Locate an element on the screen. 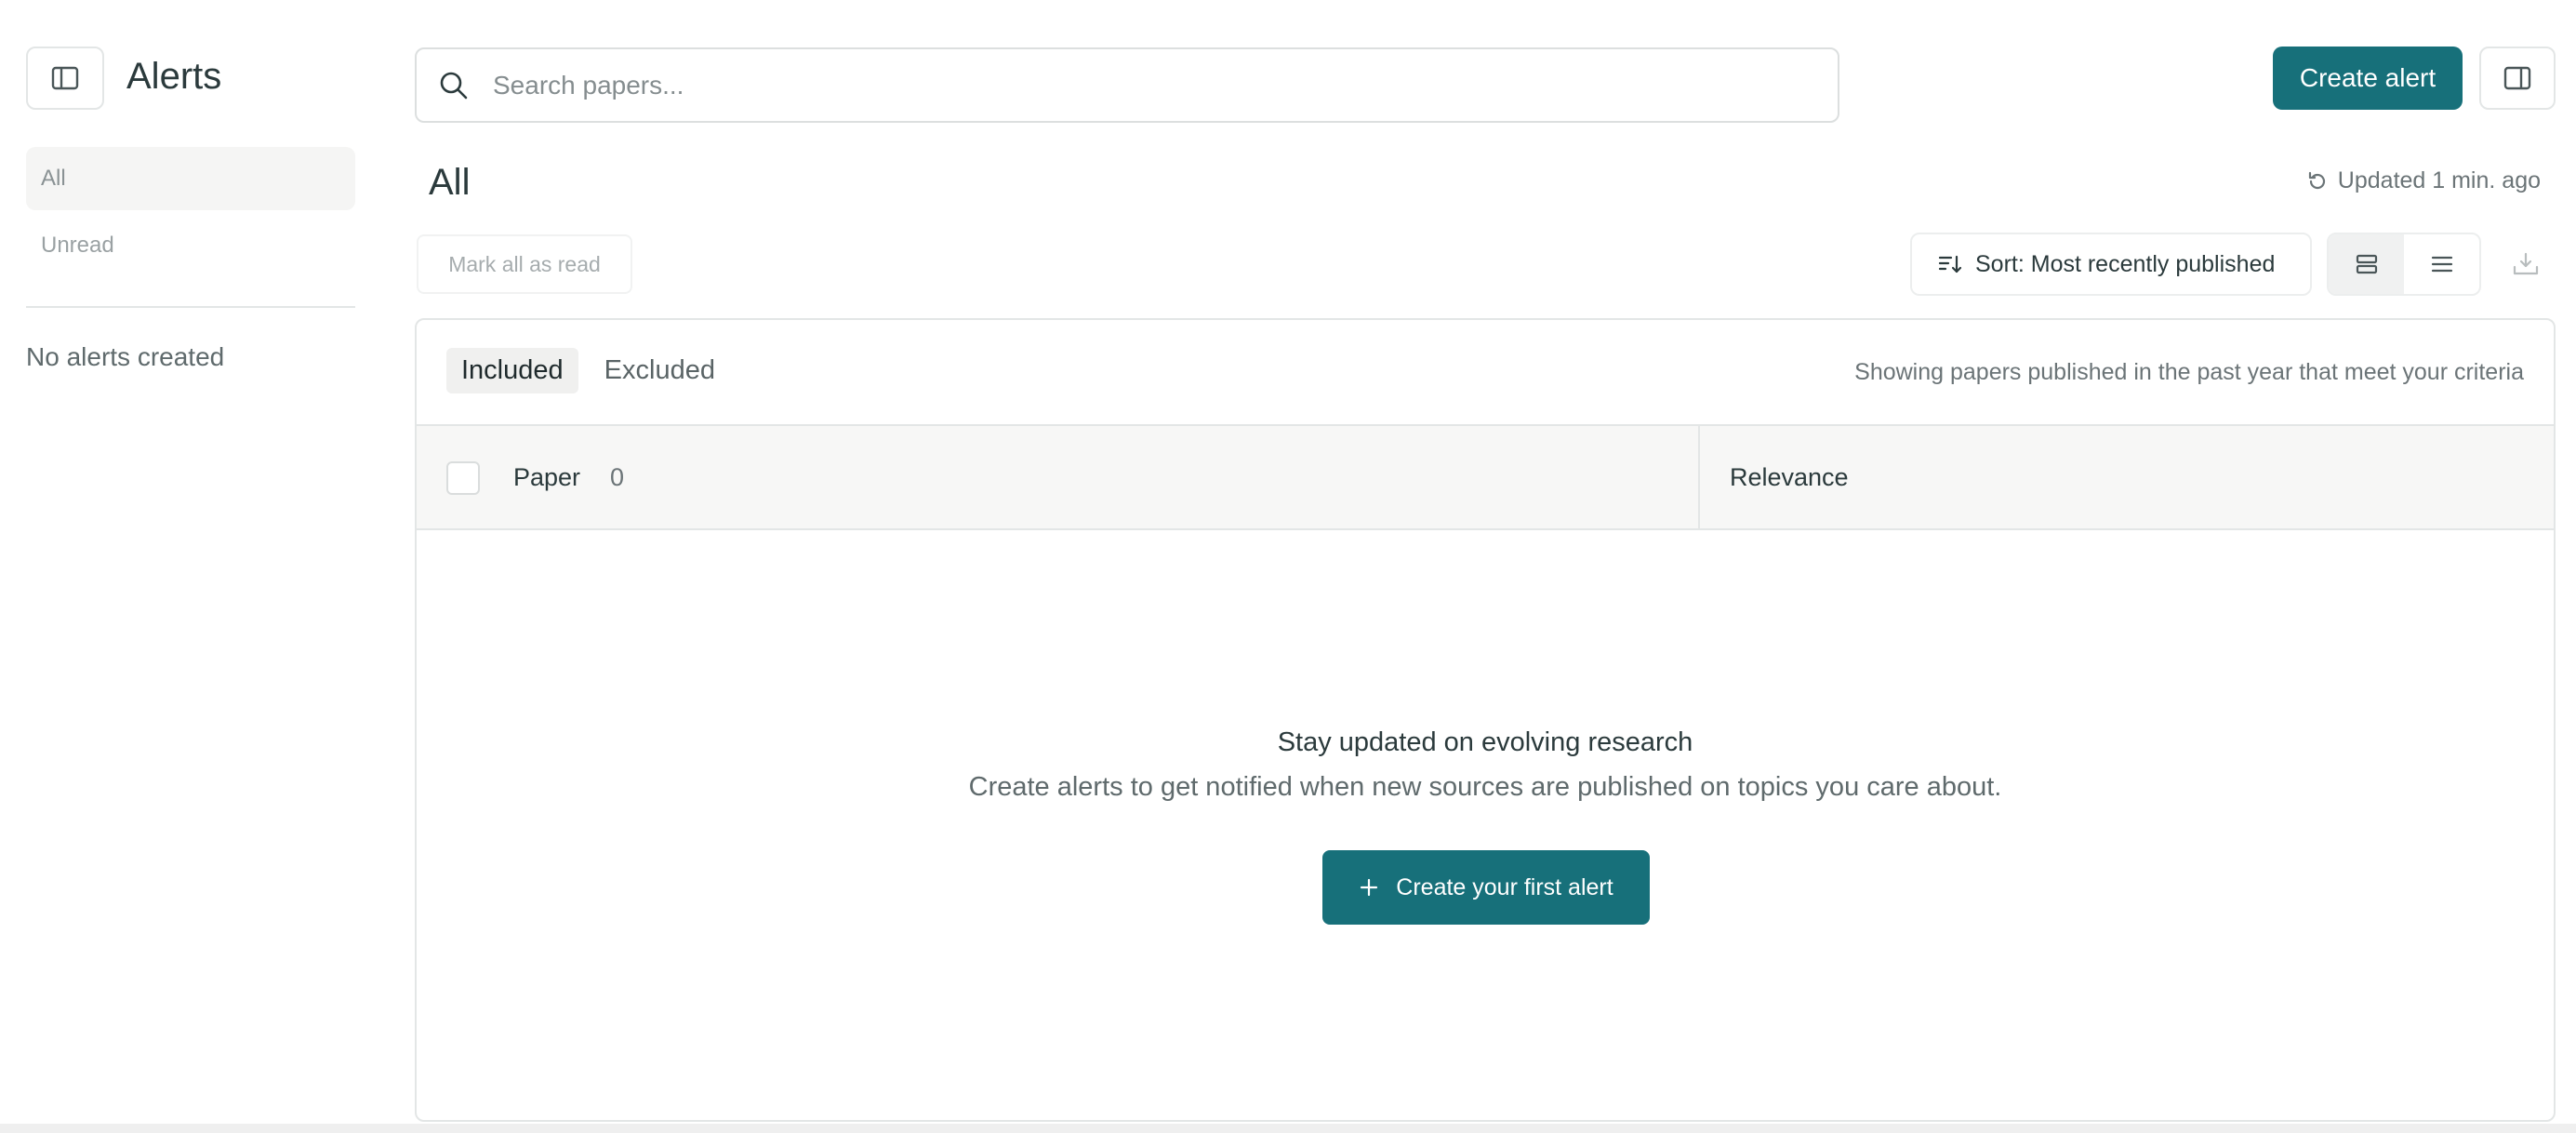 The height and width of the screenshot is (1133, 2576). sidebar-item-unread: Unread is located at coordinates (190, 246).